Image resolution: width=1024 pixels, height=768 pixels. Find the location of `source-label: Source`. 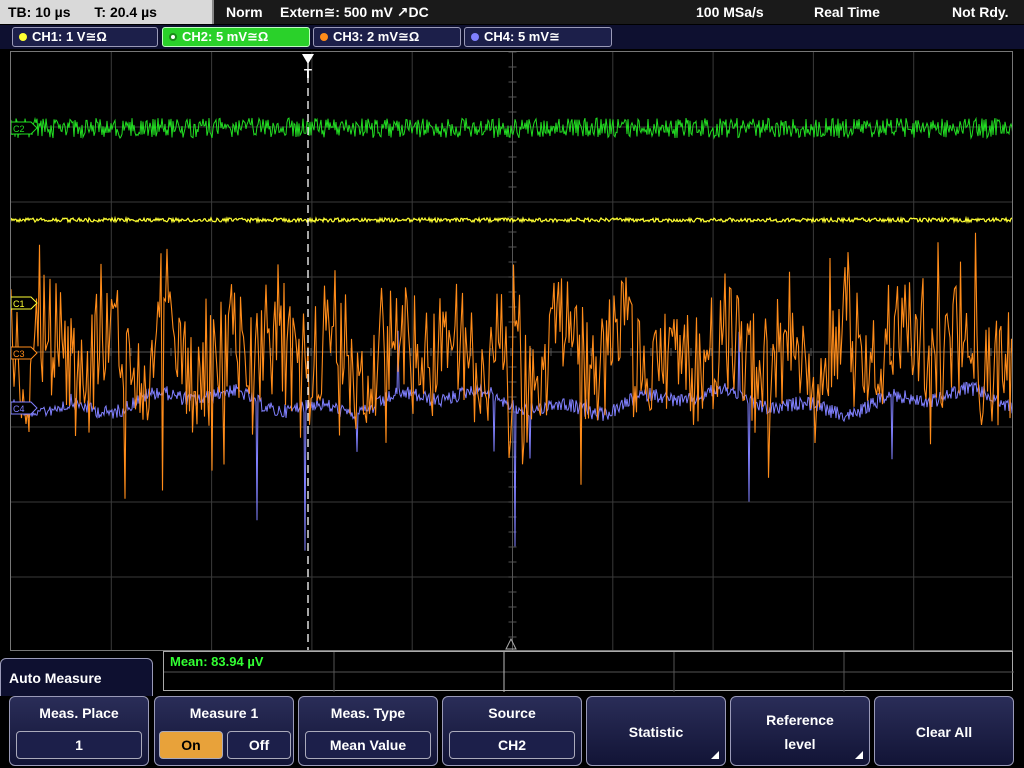

source-label: Source is located at coordinates (512, 713).